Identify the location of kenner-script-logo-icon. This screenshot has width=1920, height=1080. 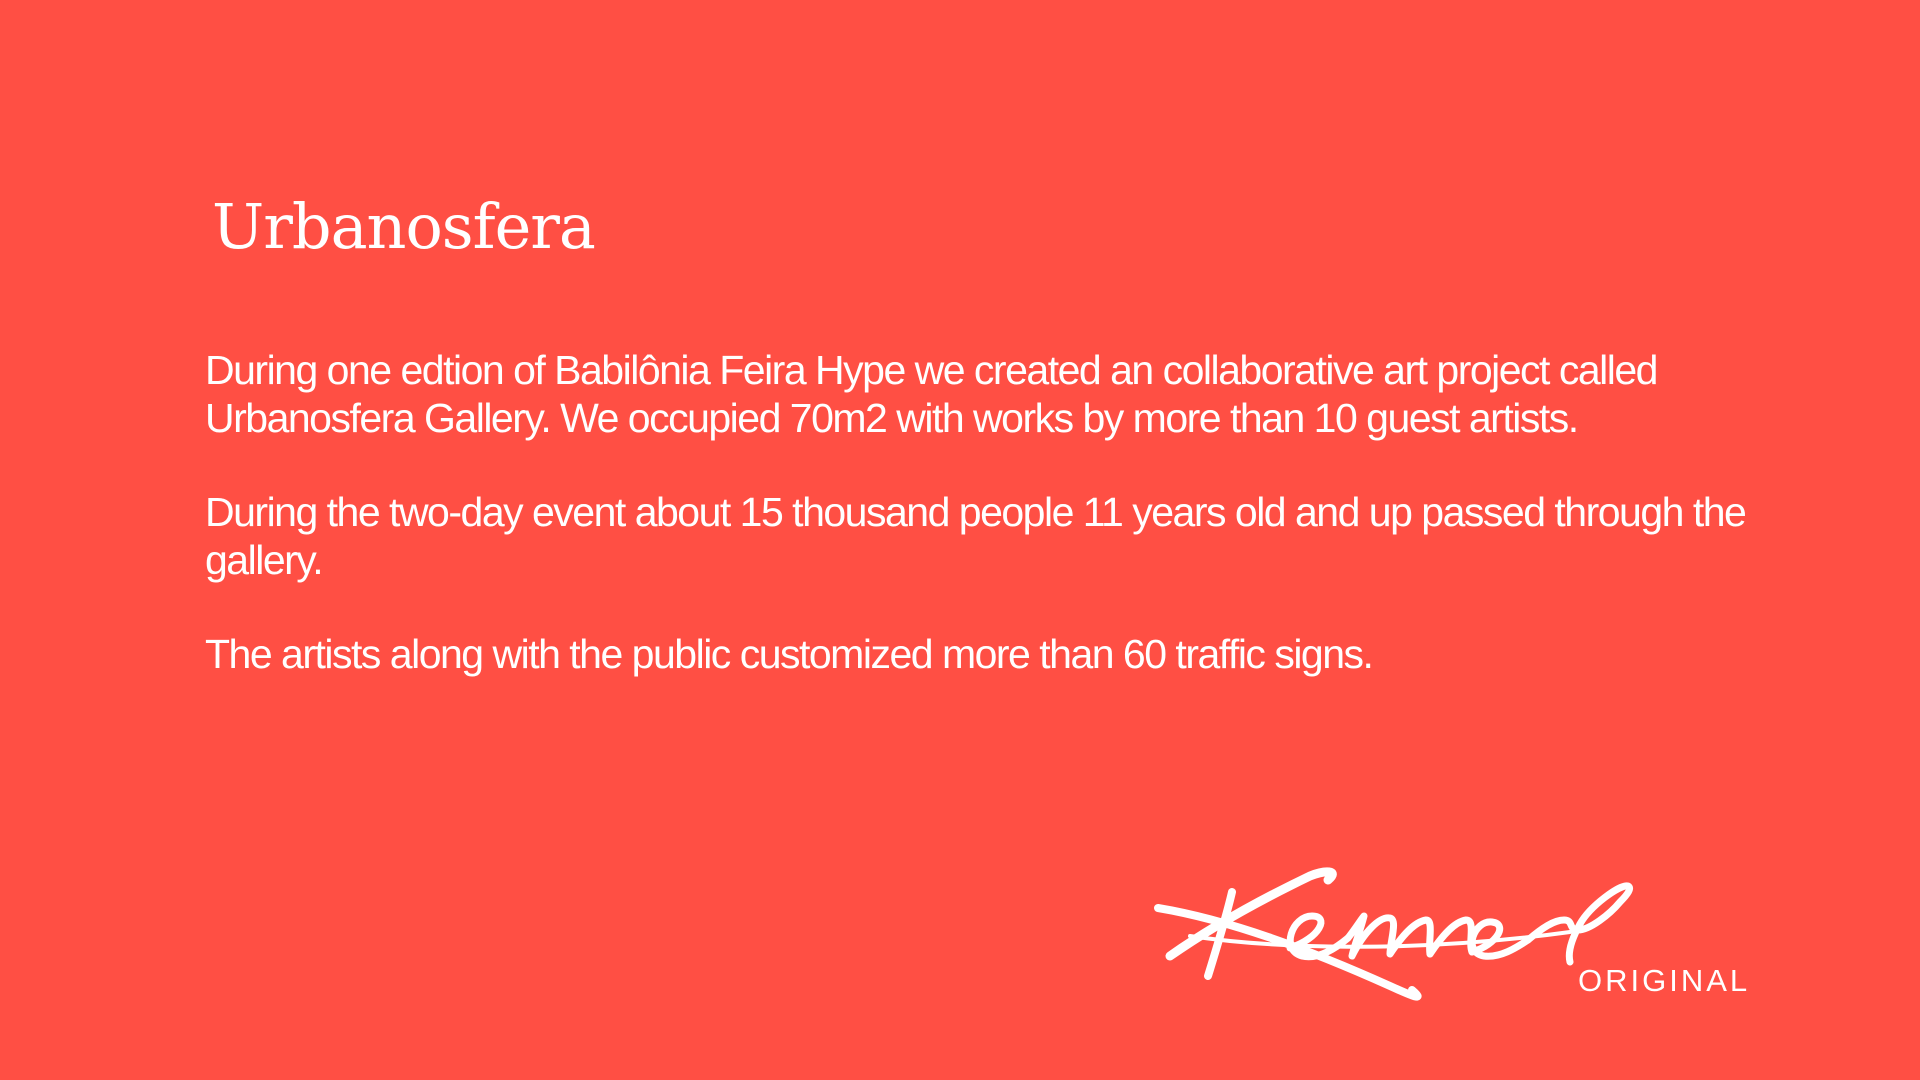
(1394, 934).